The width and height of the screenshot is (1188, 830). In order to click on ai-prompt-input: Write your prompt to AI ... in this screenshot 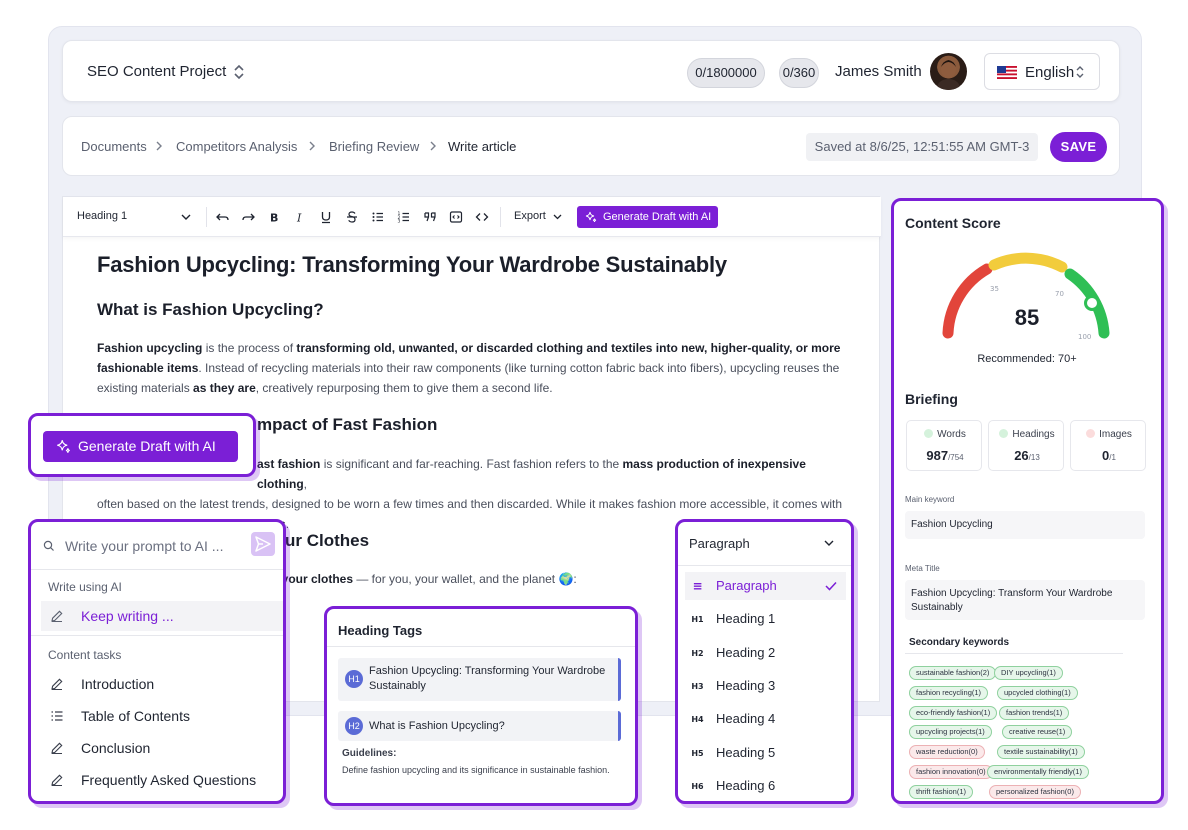, I will do `click(144, 546)`.